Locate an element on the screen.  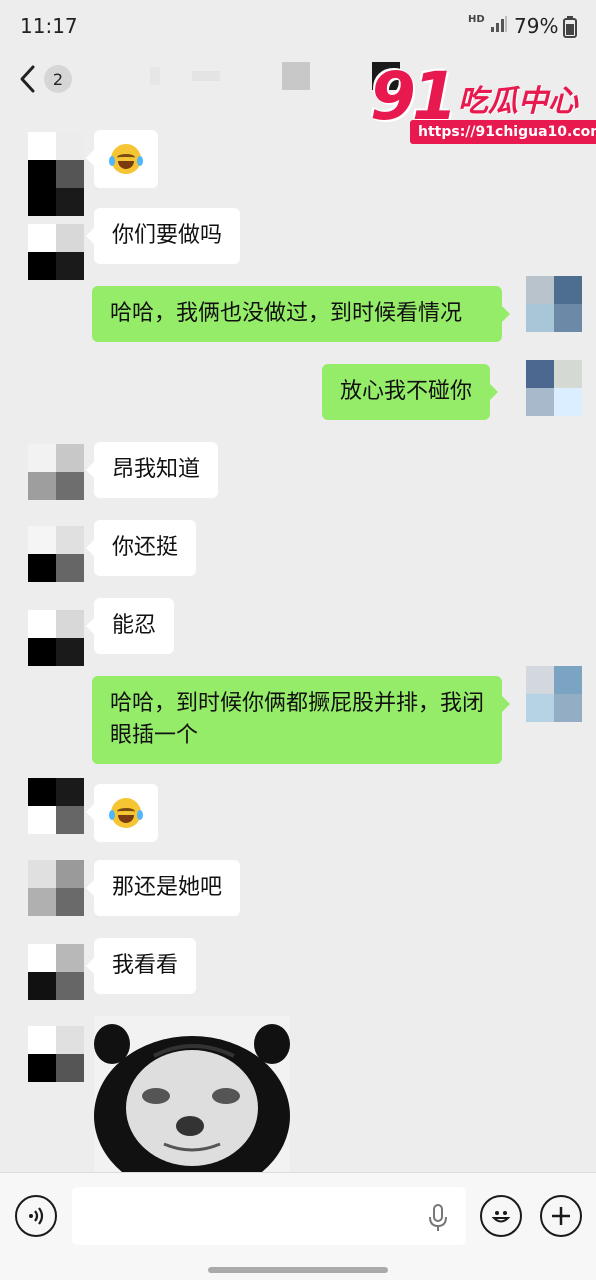
message-text: 能忍 is located at coordinates (134, 625).